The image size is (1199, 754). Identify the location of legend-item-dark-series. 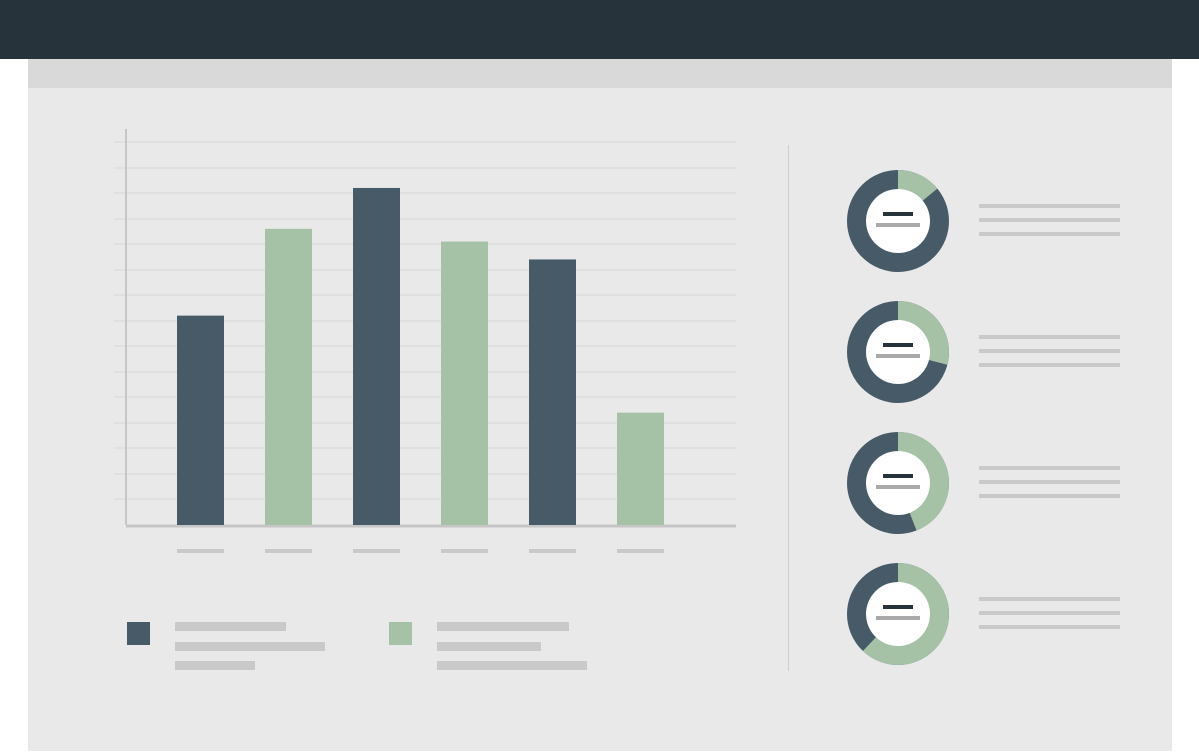
(232, 647).